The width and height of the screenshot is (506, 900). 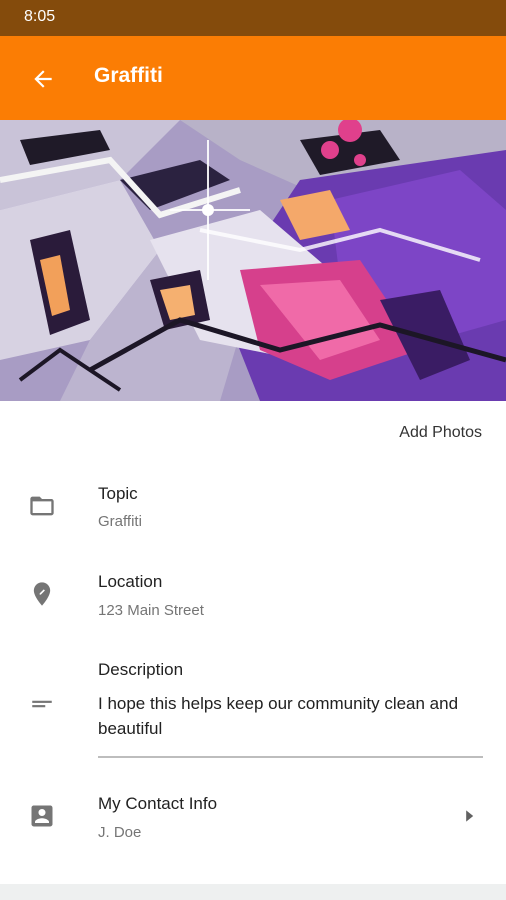 What do you see at coordinates (253, 78) in the screenshot?
I see `app-bar: Graffiti` at bounding box center [253, 78].